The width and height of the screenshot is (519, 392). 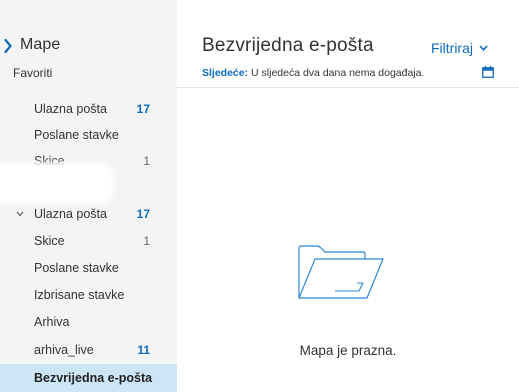 What do you see at coordinates (88, 322) in the screenshot?
I see `folder-item-archive: Arhiva` at bounding box center [88, 322].